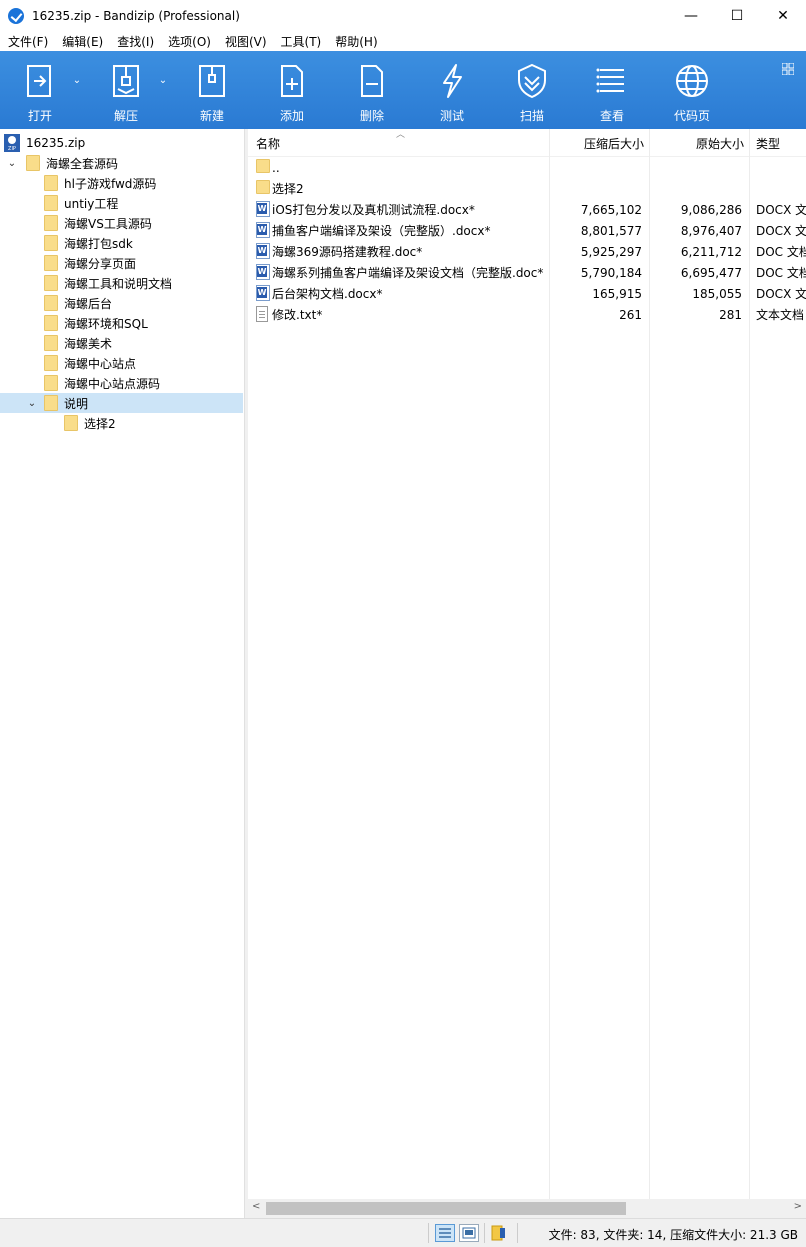 Image resolution: width=806 pixels, height=1247 pixels. What do you see at coordinates (691, 116) in the screenshot?
I see `codepage-label: 代码页` at bounding box center [691, 116].